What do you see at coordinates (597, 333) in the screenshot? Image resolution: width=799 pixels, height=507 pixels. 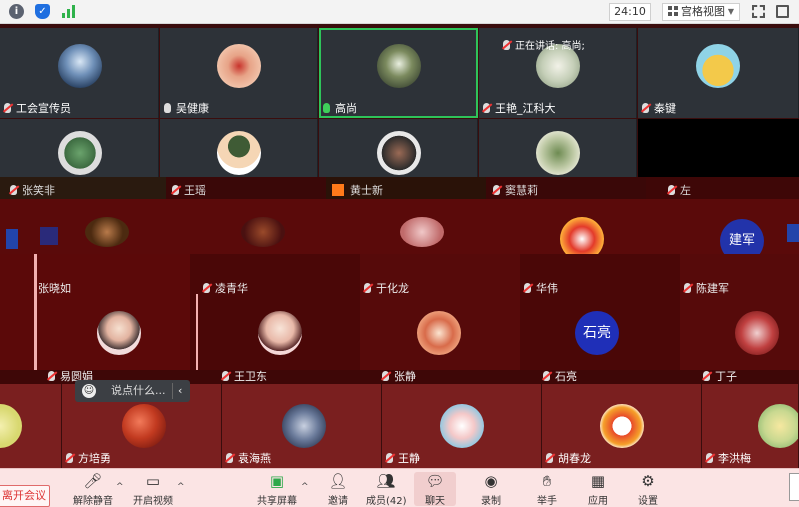 I see `avatar: 石亮` at bounding box center [597, 333].